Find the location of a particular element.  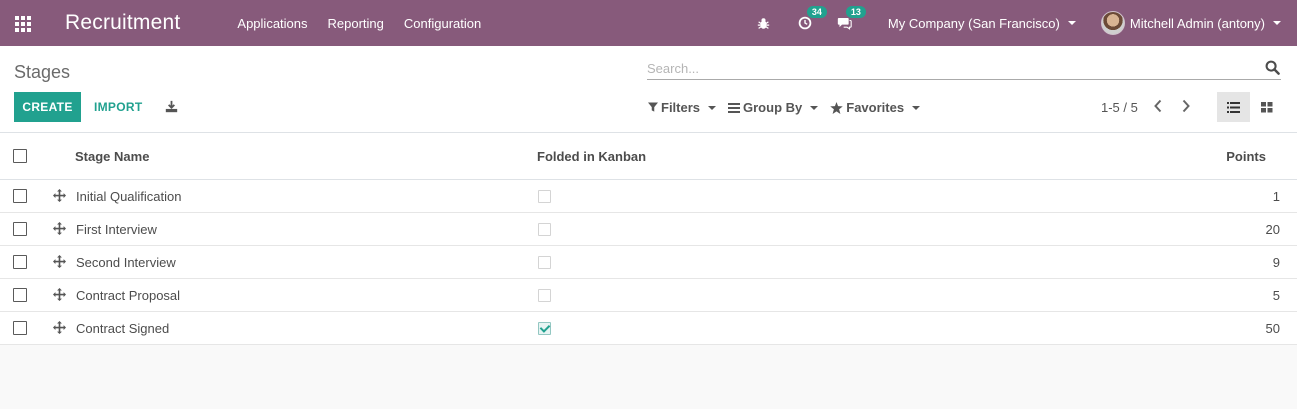

pager-value: 1-5 / 5 is located at coordinates (1119, 107).